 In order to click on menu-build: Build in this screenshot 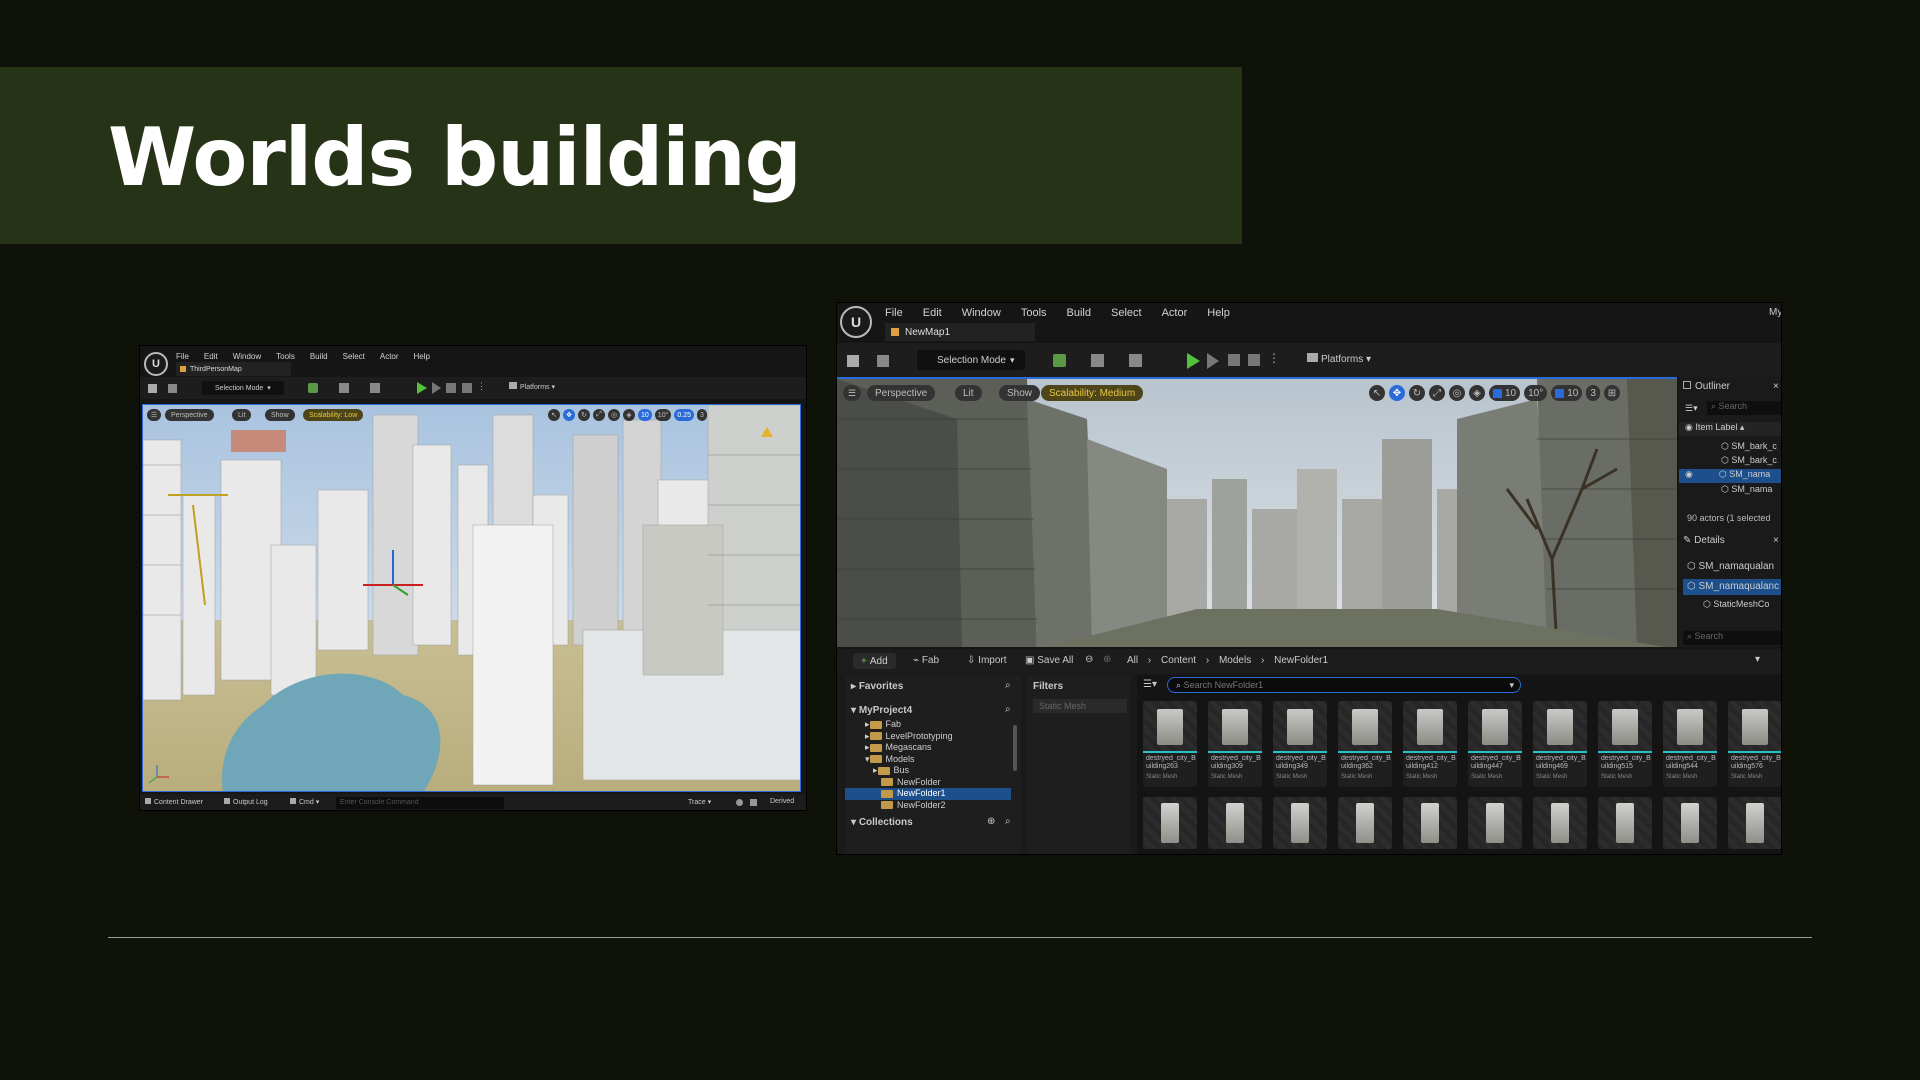, I will do `click(1079, 313)`.